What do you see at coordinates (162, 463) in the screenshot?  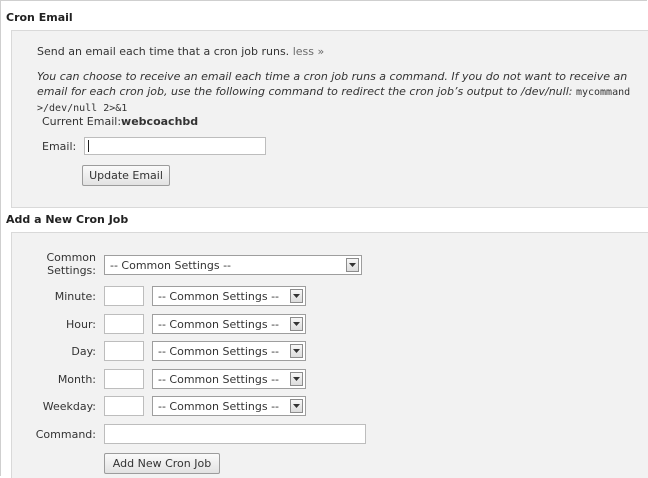 I see `add-cron-job-button: Add New Cron Job` at bounding box center [162, 463].